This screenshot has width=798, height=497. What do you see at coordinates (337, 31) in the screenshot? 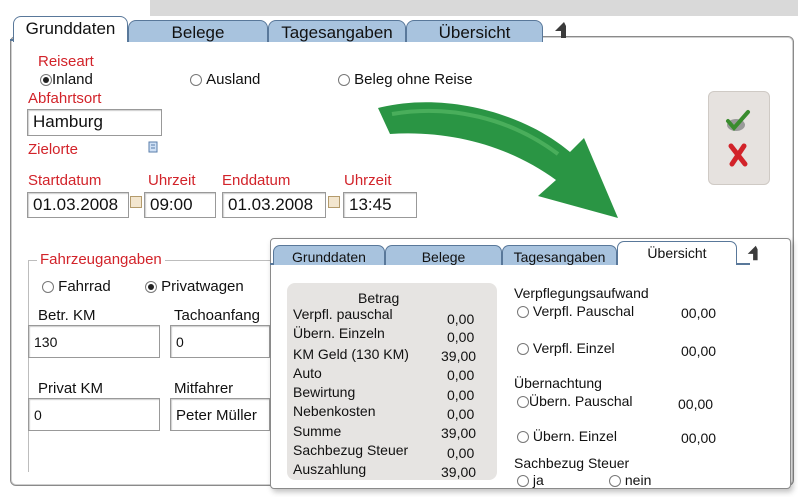
I see `tab-tagesangaben: Tagesangaben` at bounding box center [337, 31].